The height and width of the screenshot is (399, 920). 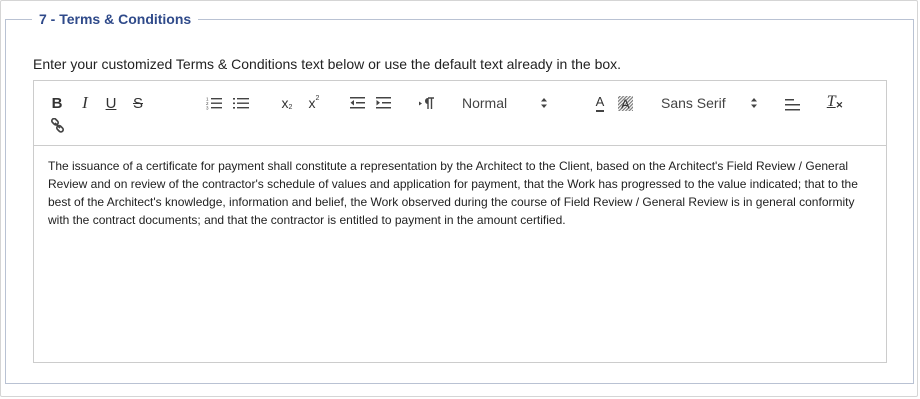 I want to click on background-color-button: A, so click(x=625, y=103).